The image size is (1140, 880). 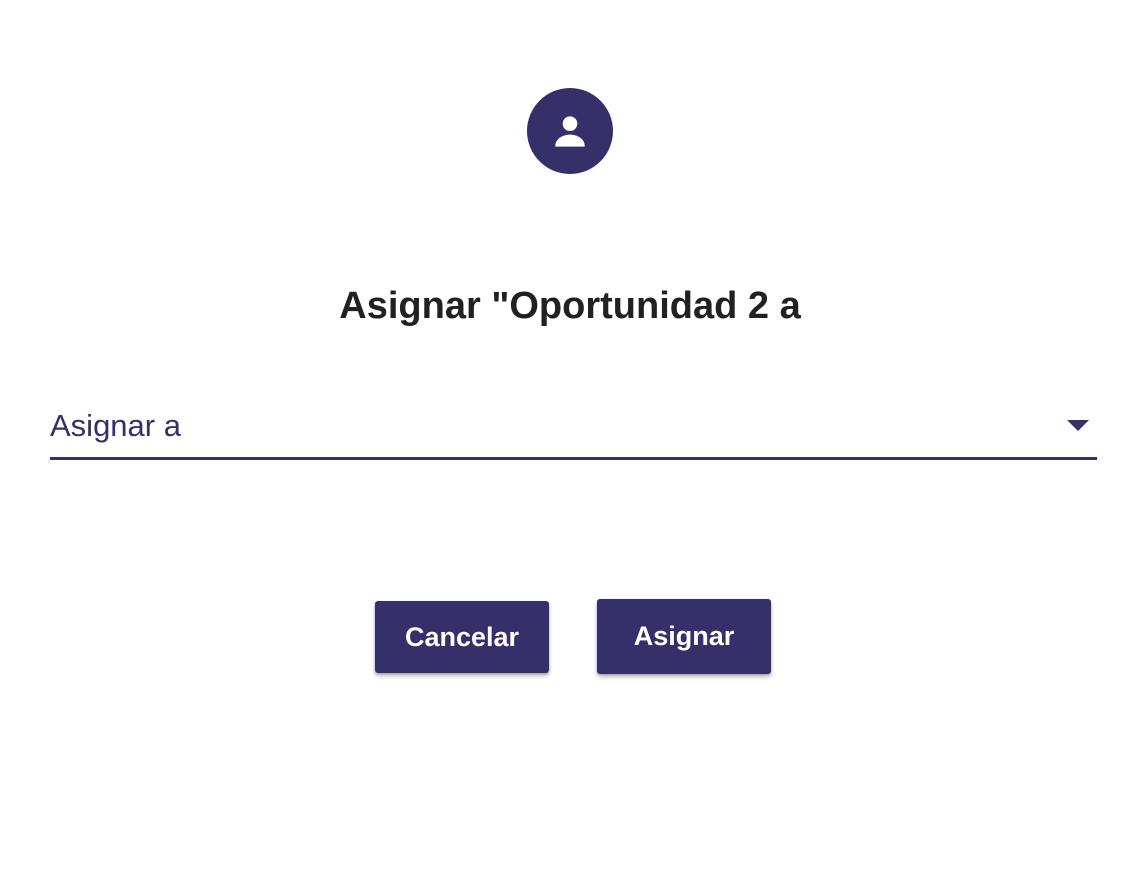 I want to click on cancel-button: Cancelar, so click(x=462, y=637).